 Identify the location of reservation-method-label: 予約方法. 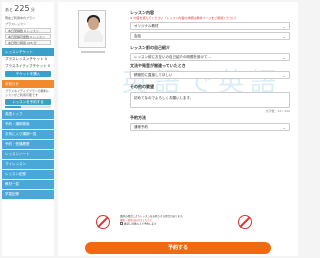
(138, 117).